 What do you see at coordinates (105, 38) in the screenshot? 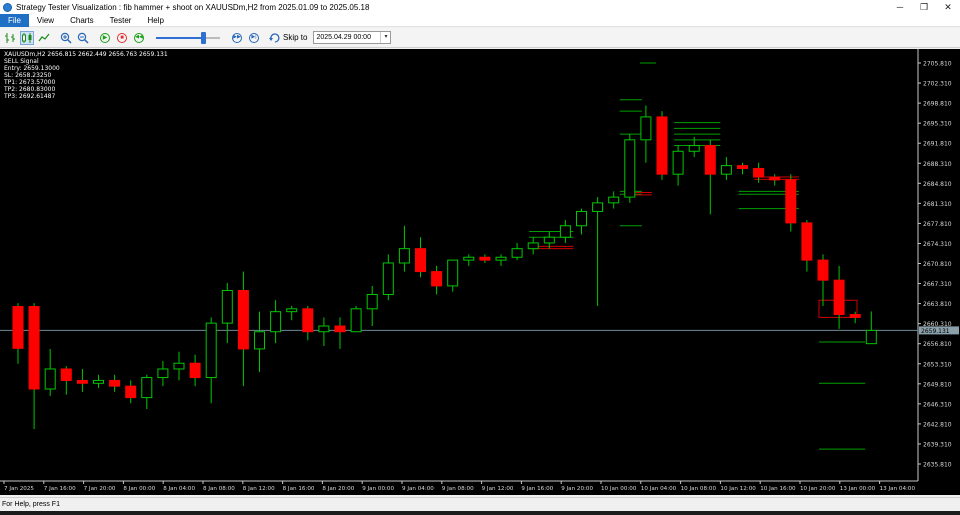
I see `play-button: ▶` at bounding box center [105, 38].